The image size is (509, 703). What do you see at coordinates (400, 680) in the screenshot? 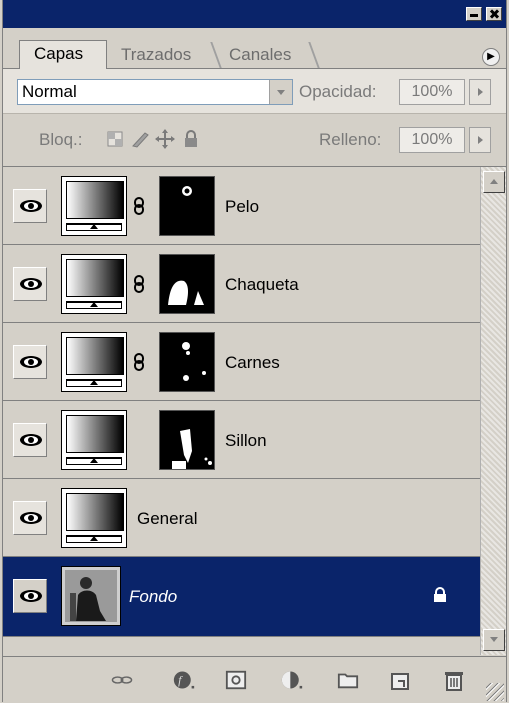
I see `new-layer-icon` at bounding box center [400, 680].